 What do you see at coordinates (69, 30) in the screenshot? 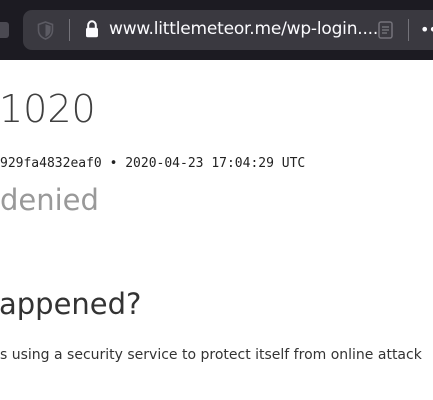
I see `address-bar-separator` at bounding box center [69, 30].